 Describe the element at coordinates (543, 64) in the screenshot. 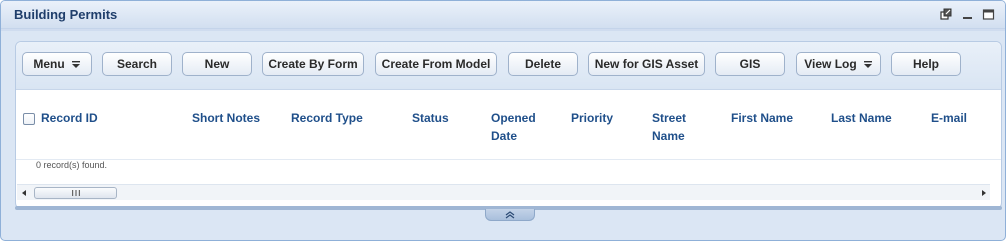

I see `delete-button: Delete` at that location.